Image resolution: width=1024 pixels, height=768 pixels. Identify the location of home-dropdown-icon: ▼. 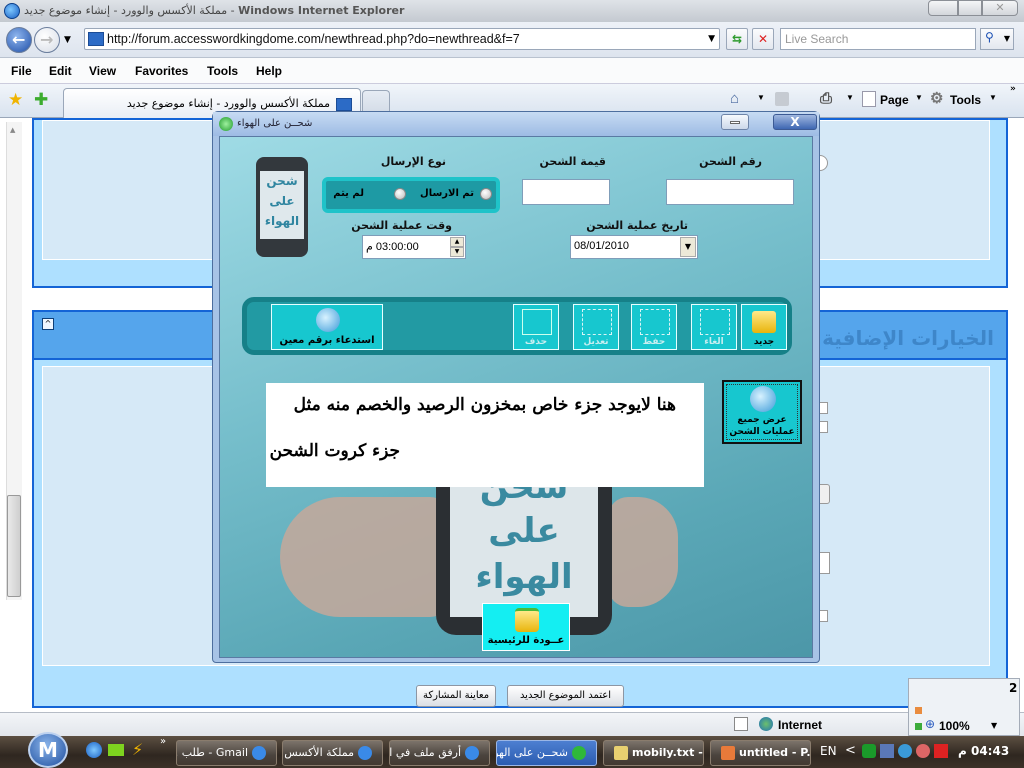
(761, 97).